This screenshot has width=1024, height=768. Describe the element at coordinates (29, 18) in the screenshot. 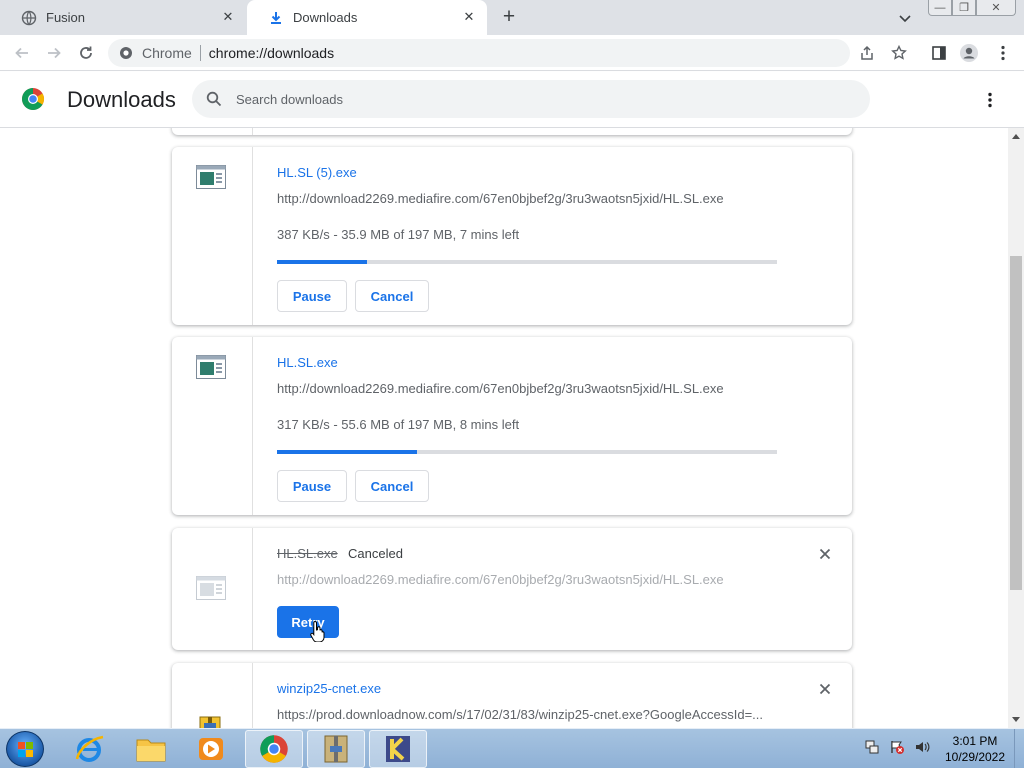

I see `globe-icon` at that location.